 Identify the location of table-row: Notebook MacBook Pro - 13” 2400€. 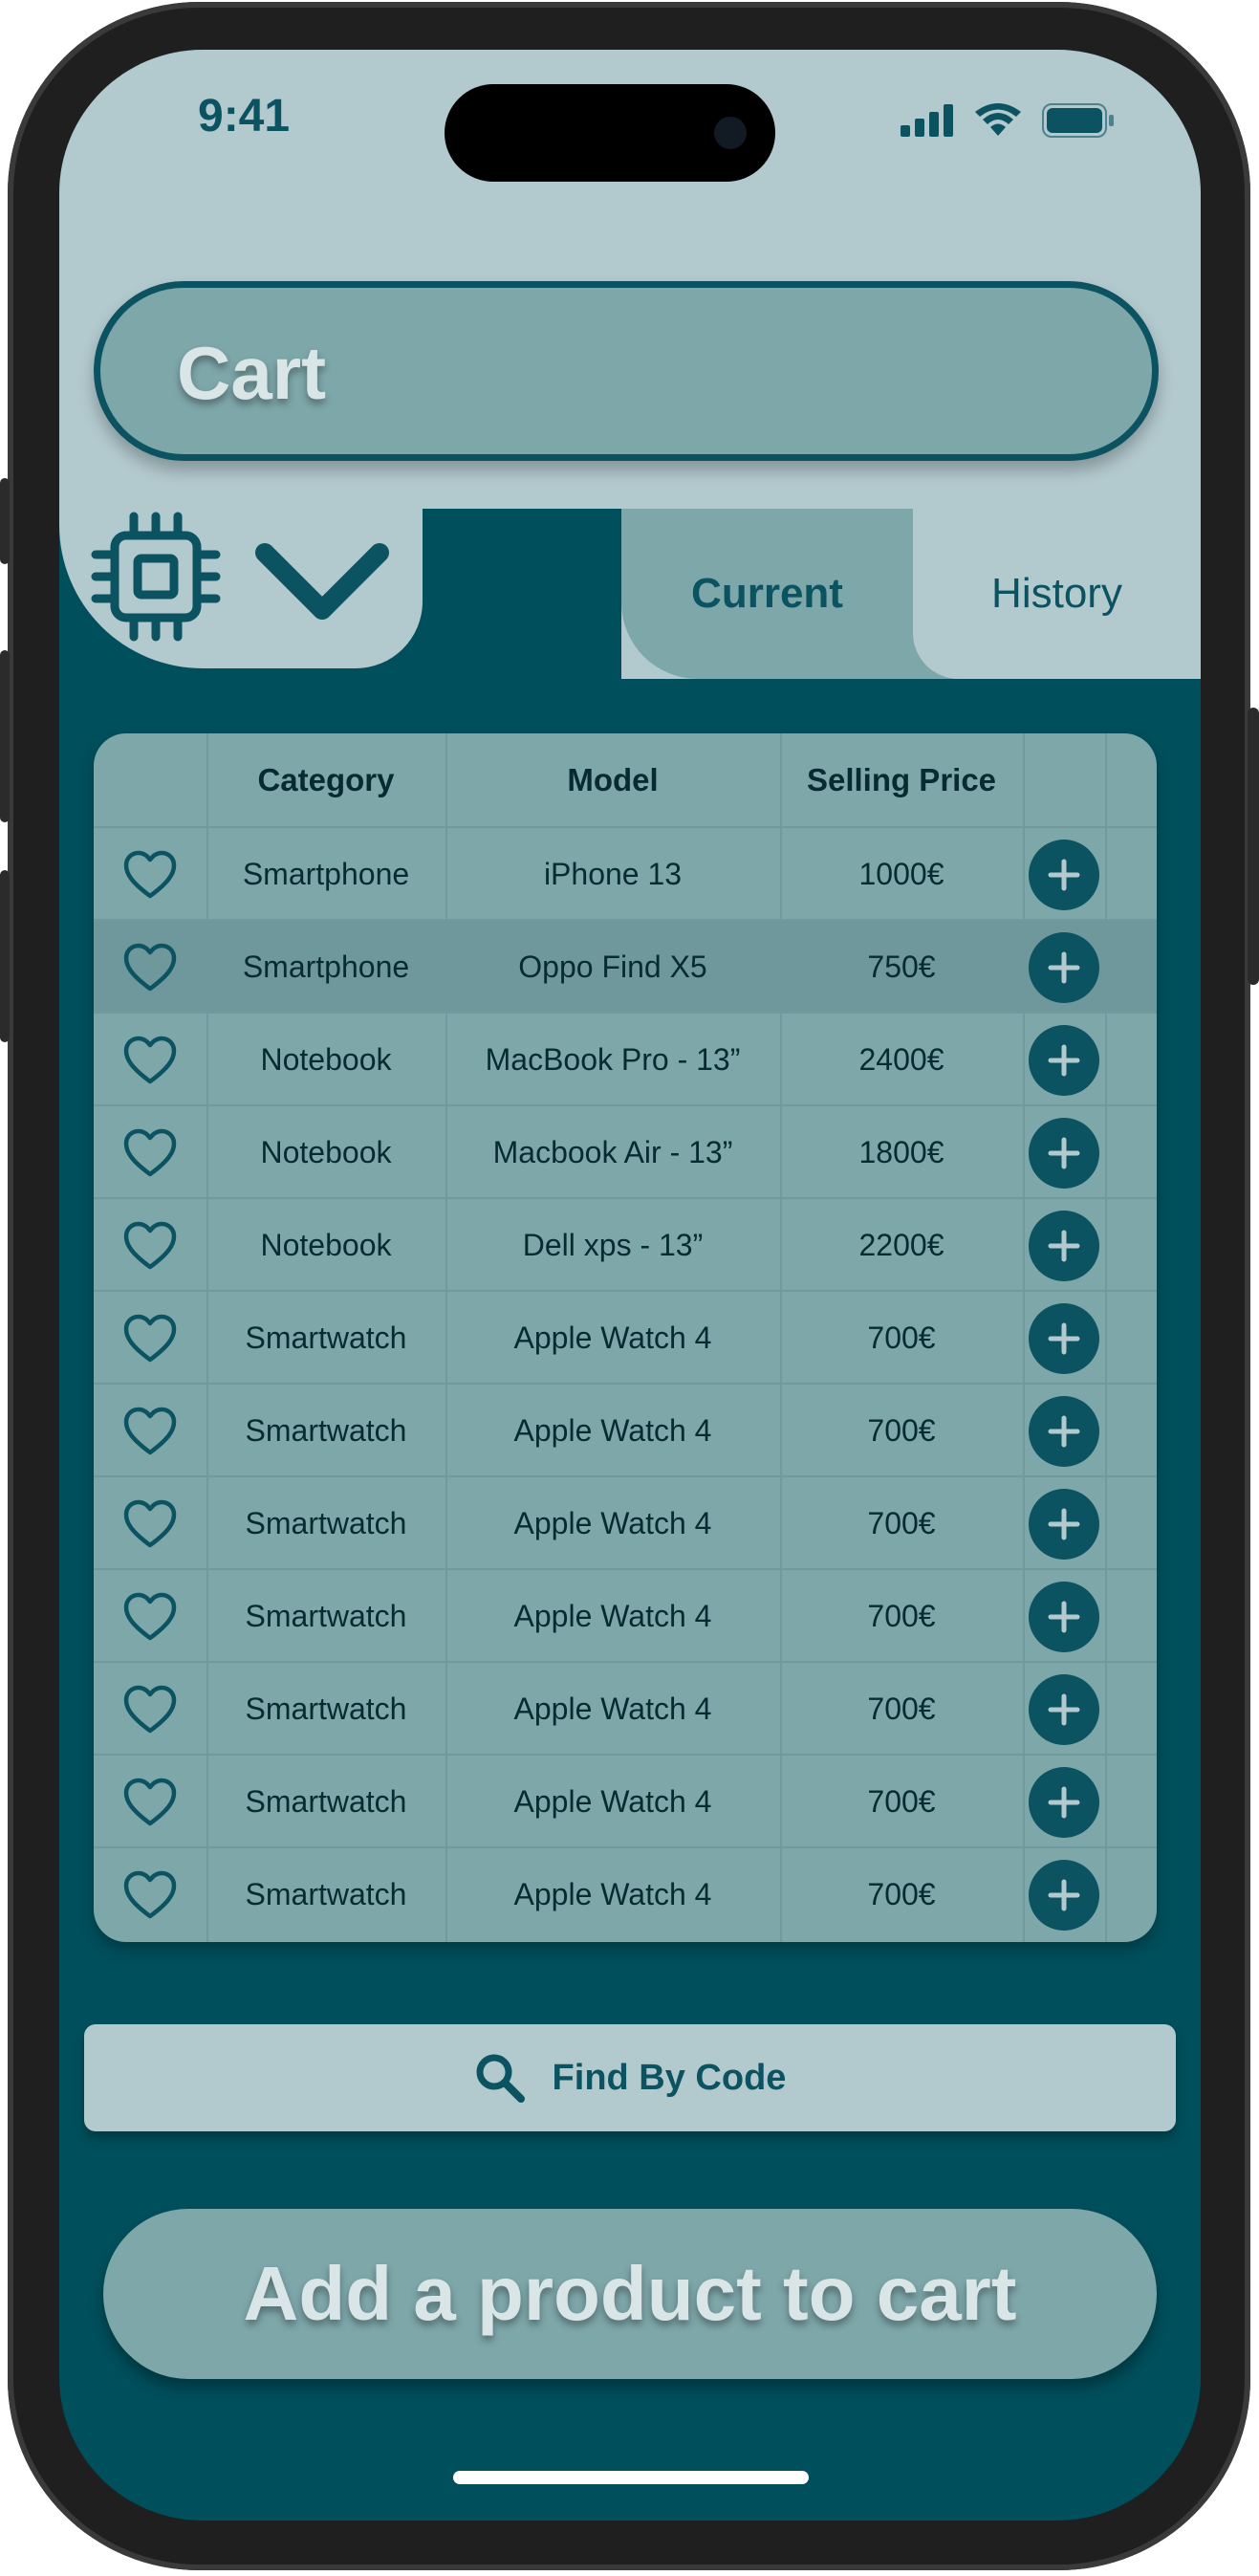
(626, 1058).